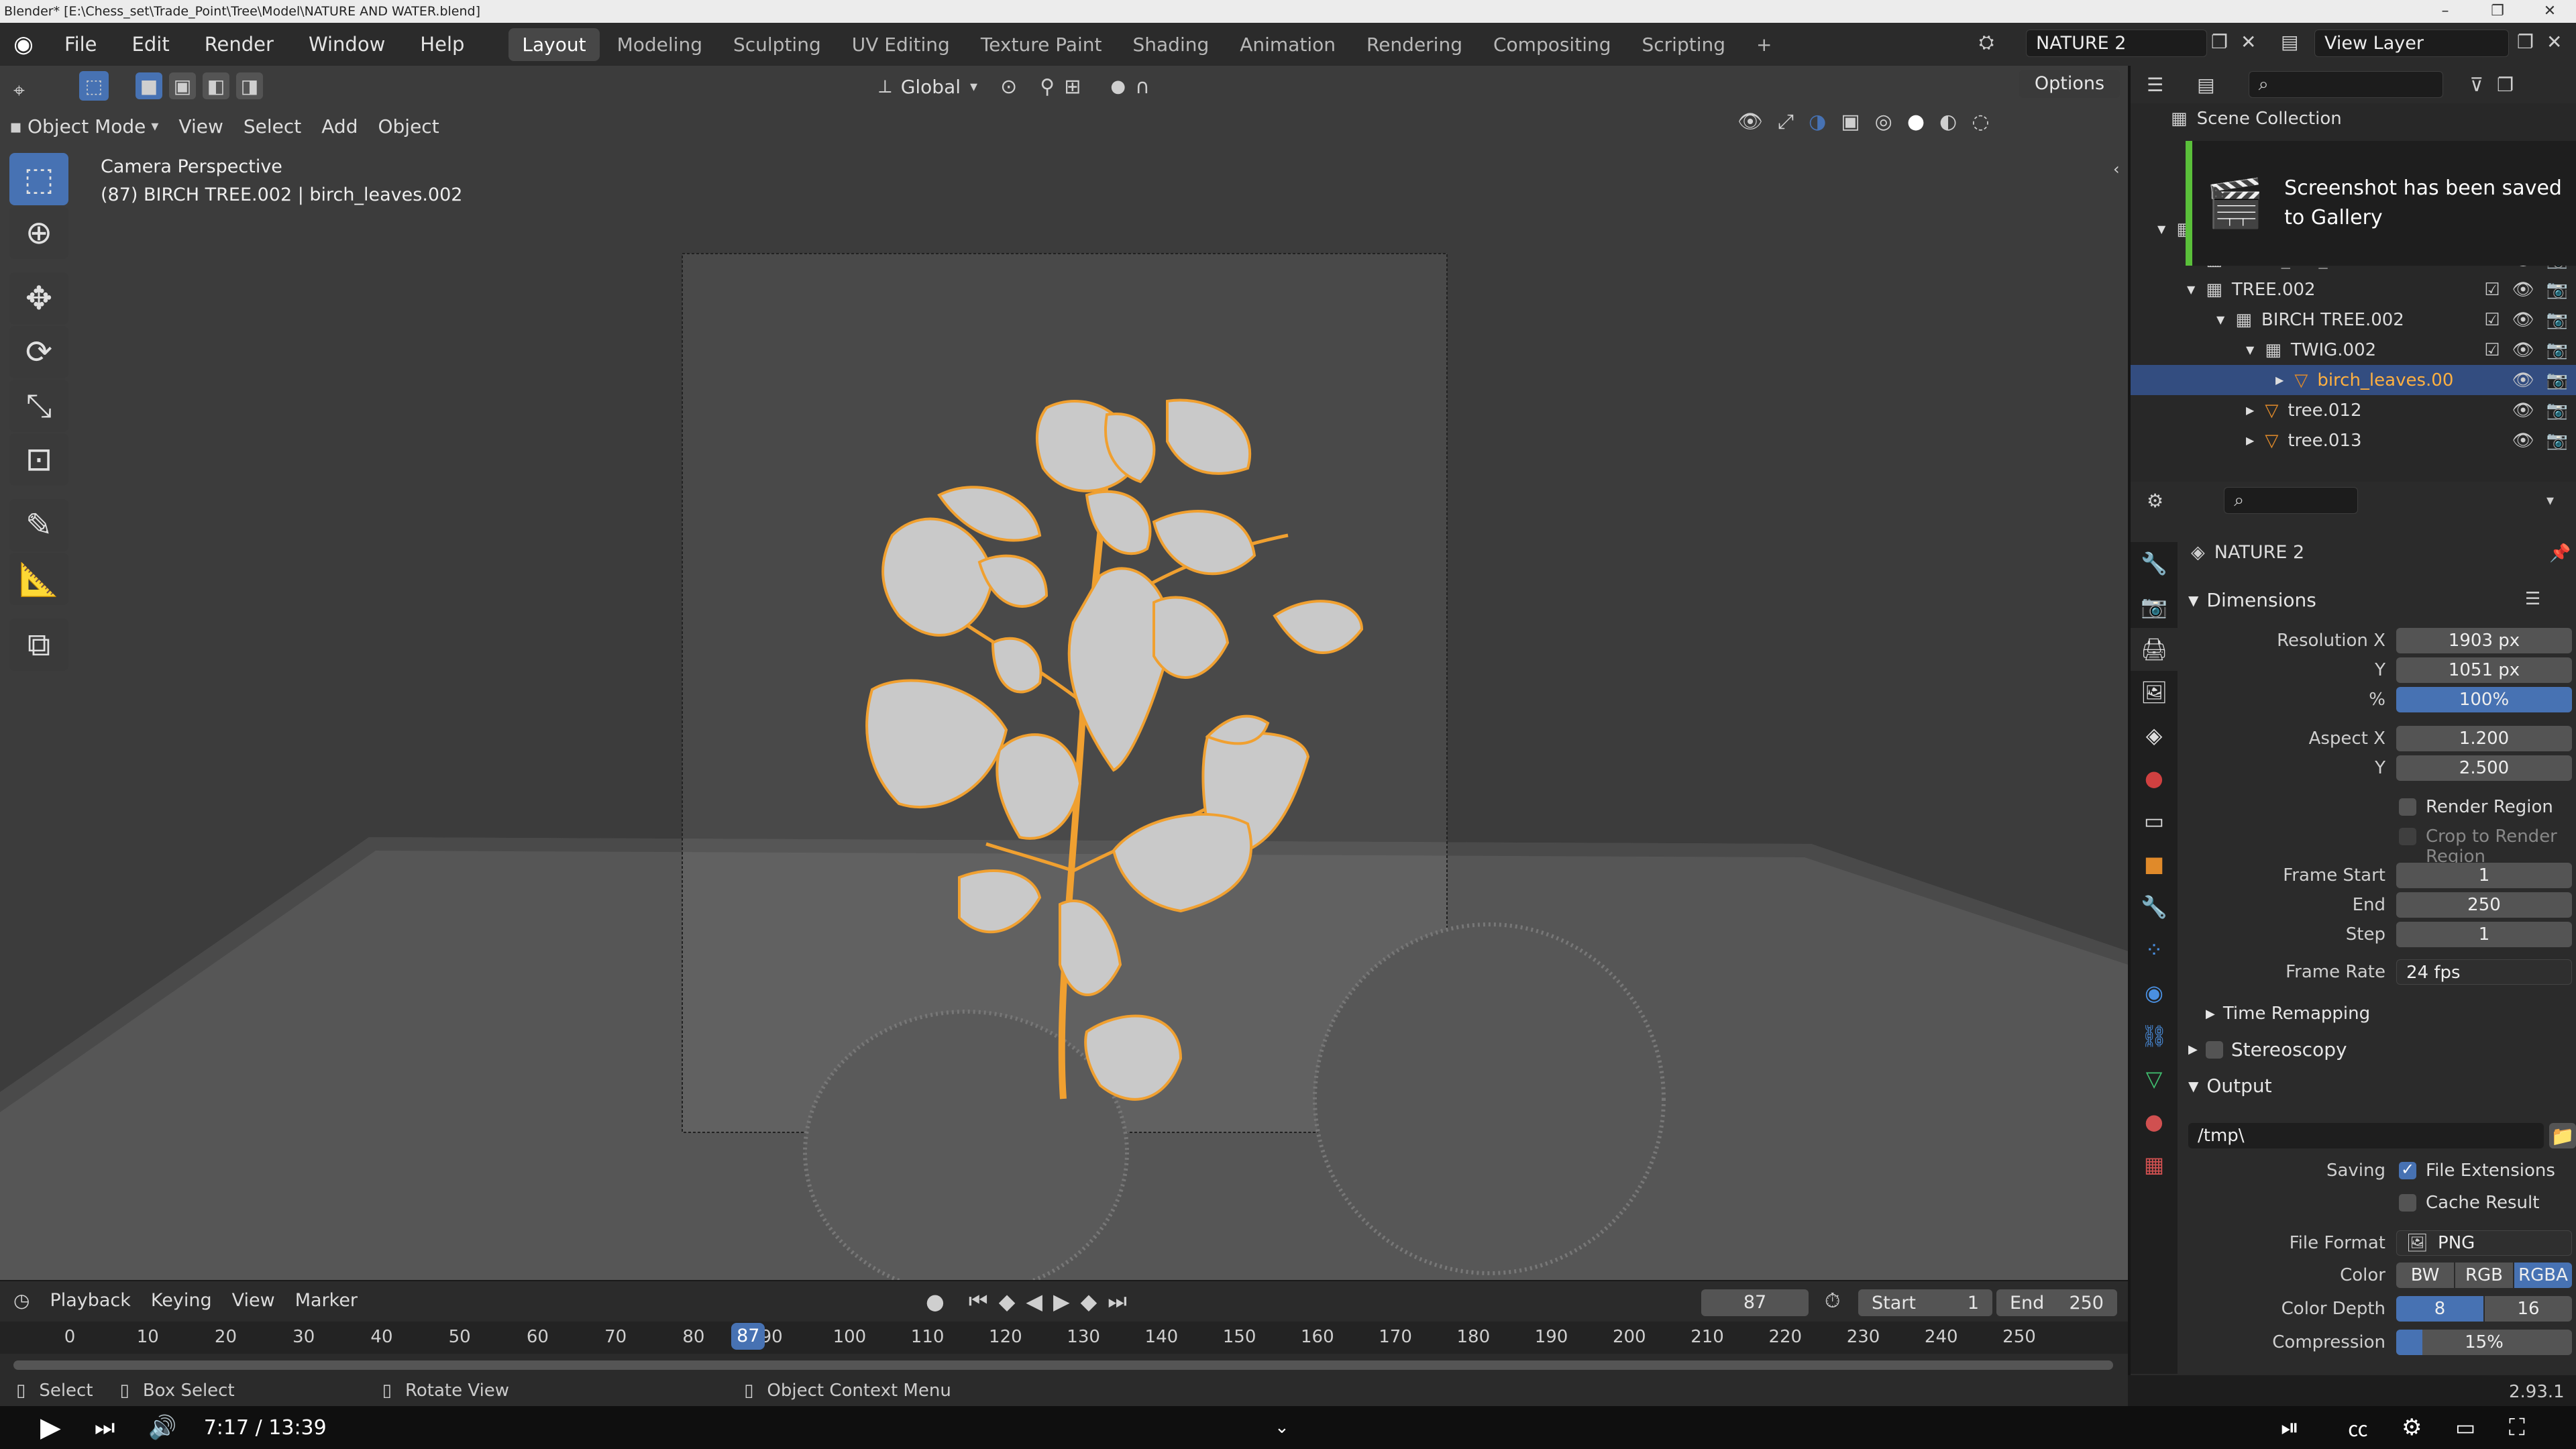  Describe the element at coordinates (1850, 121) in the screenshot. I see `xray-icon: ▣` at that location.